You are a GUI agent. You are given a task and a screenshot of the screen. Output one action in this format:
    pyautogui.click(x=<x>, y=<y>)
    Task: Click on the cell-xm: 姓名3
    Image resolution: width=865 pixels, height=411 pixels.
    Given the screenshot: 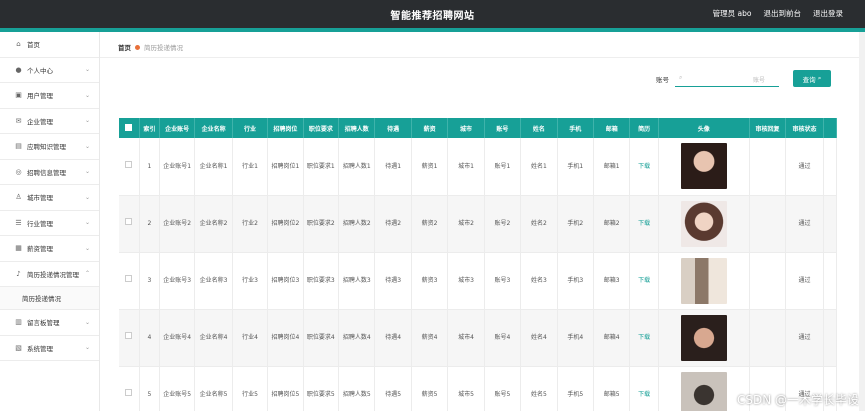 What is the action you would take?
    pyautogui.click(x=539, y=281)
    